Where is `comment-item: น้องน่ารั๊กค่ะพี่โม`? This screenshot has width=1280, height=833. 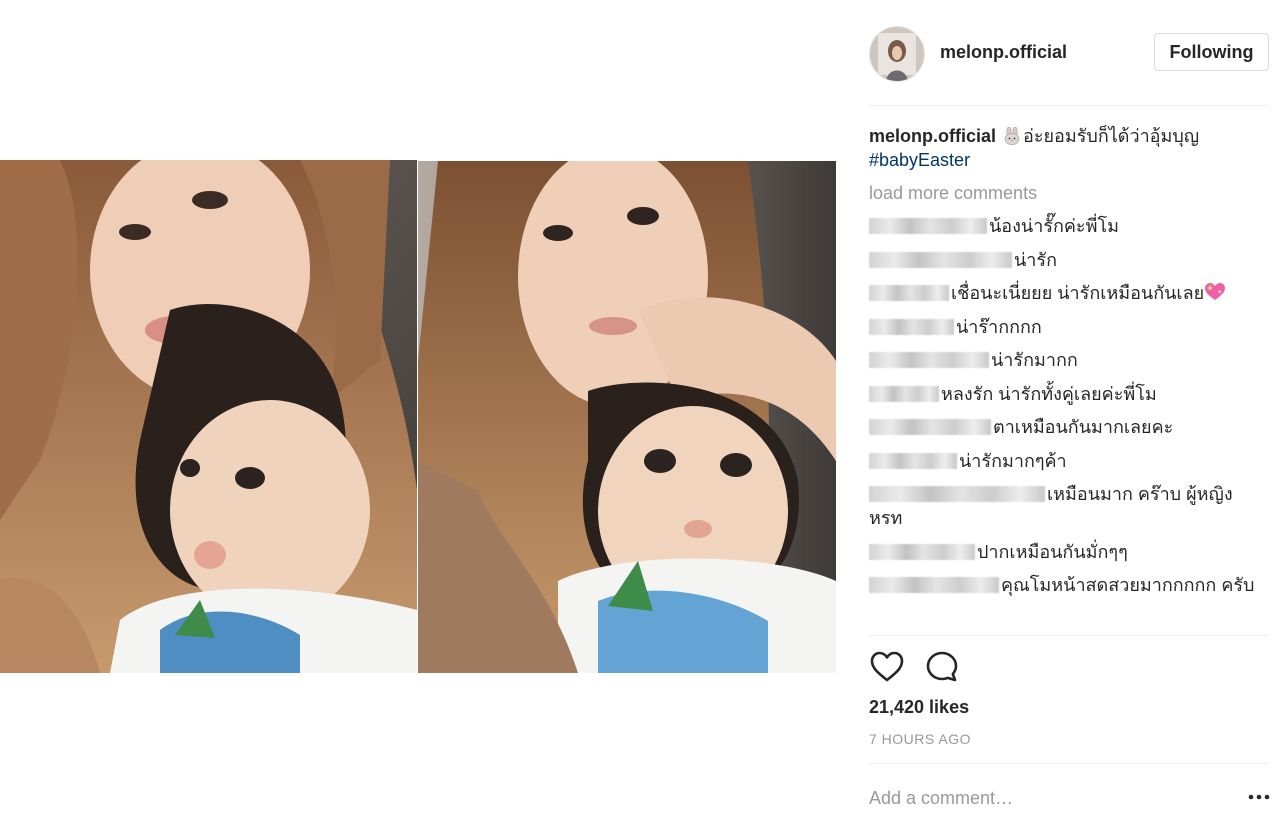 comment-item: น้องน่ารั๊กค่ะพี่โม is located at coordinates (1069, 226).